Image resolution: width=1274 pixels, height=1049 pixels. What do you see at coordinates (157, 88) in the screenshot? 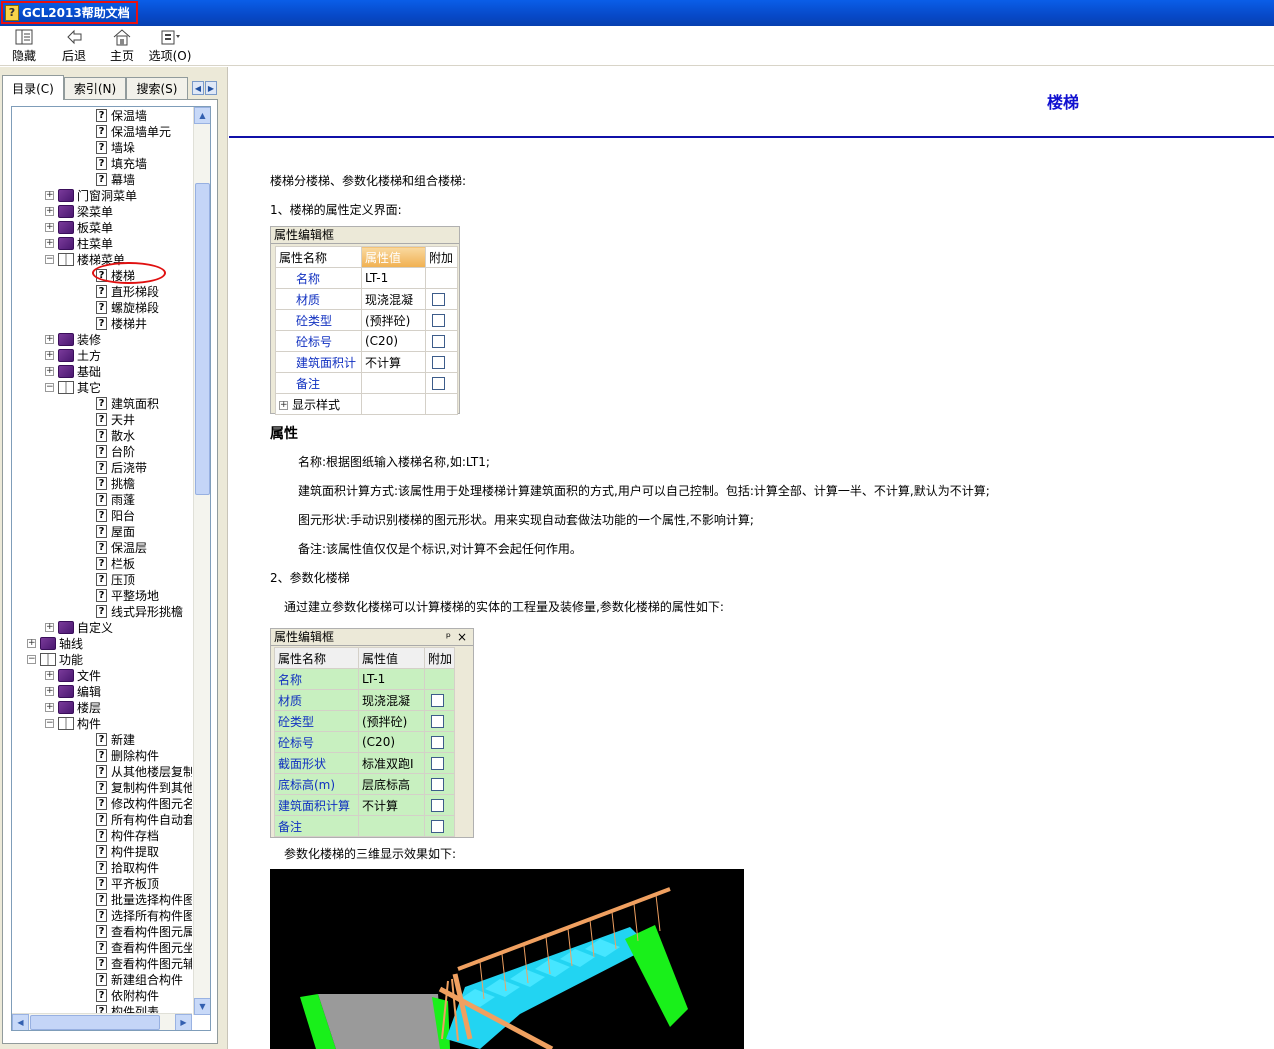
I see `tab-search: 搜索(S)` at bounding box center [157, 88].